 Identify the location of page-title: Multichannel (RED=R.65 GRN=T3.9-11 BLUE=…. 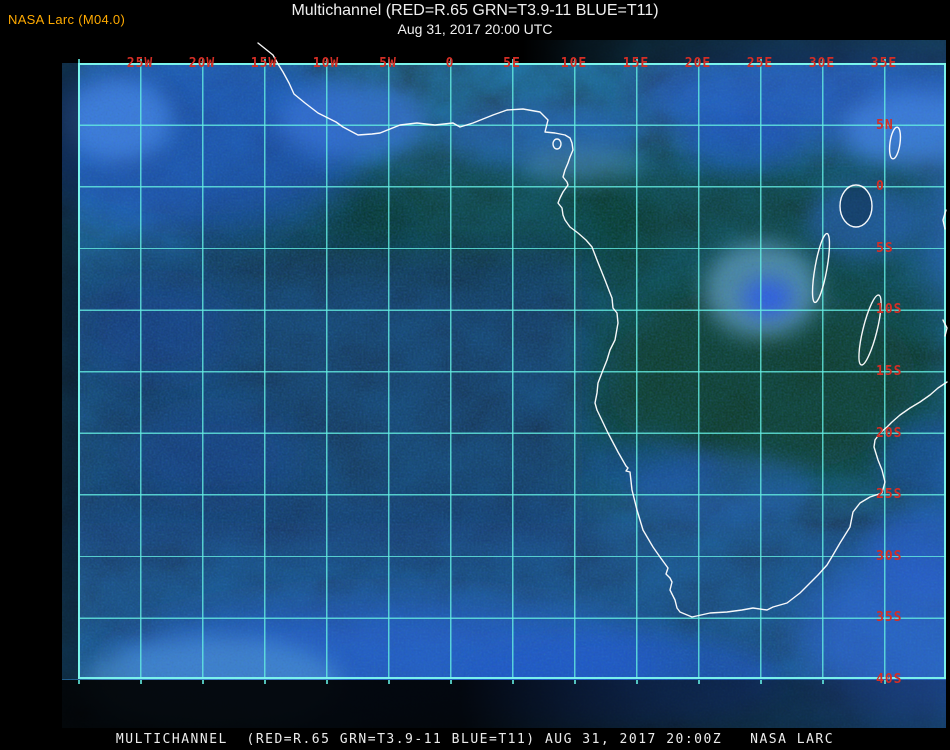
(475, 10).